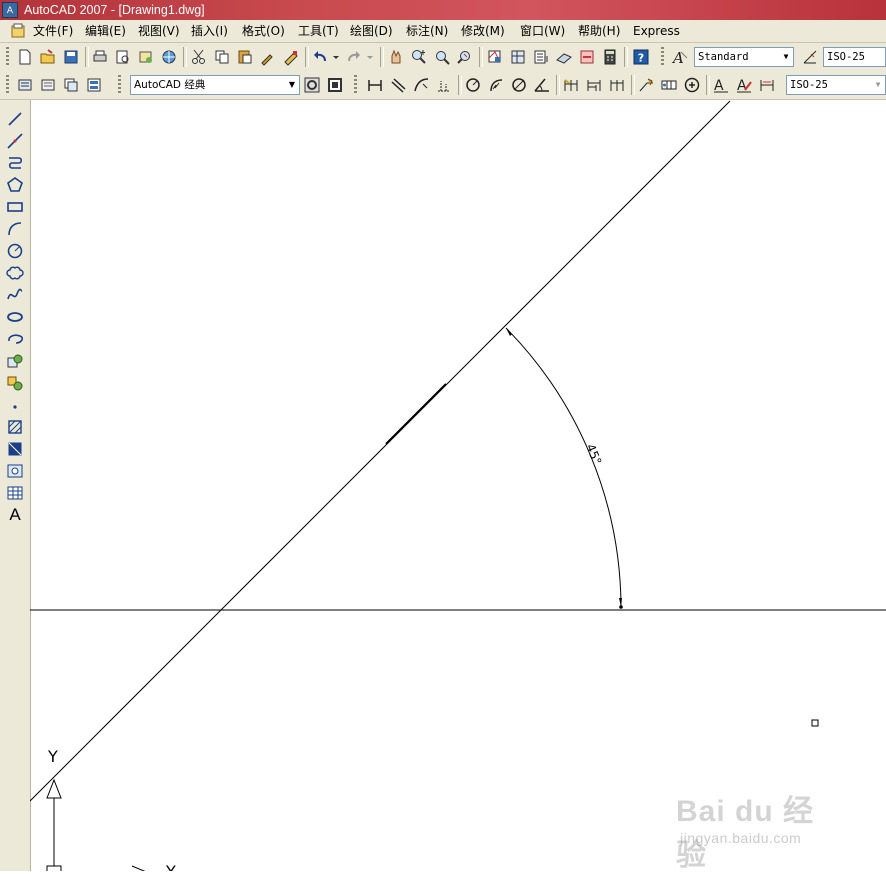 This screenshot has width=886, height=874. Describe the element at coordinates (744, 57) in the screenshot. I see `text-style-select: Standard ▼` at that location.